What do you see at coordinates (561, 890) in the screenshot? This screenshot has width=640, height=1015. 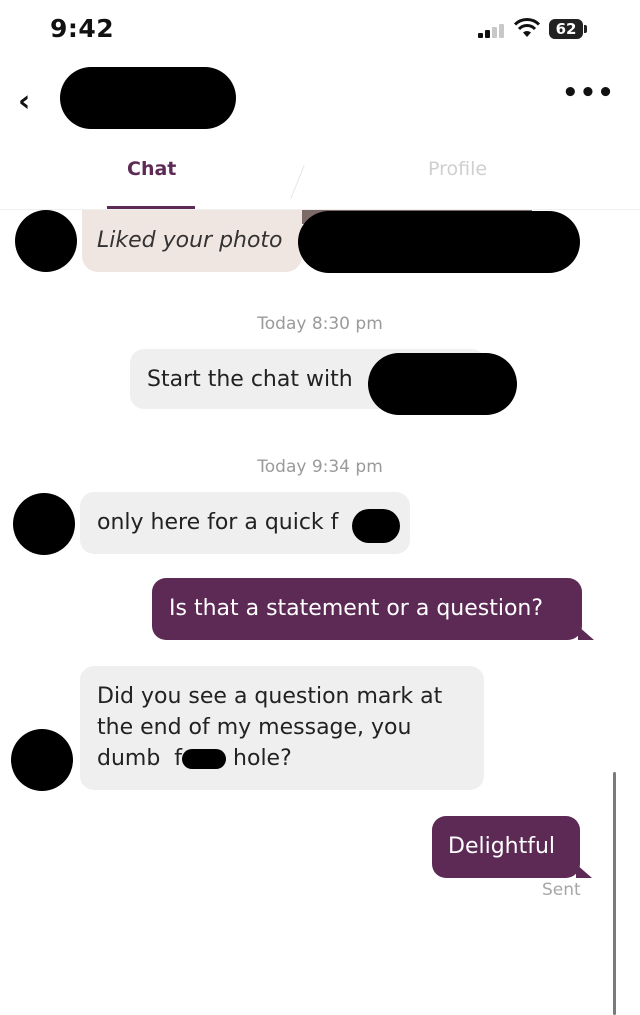 I see `message-status: Sent` at bounding box center [561, 890].